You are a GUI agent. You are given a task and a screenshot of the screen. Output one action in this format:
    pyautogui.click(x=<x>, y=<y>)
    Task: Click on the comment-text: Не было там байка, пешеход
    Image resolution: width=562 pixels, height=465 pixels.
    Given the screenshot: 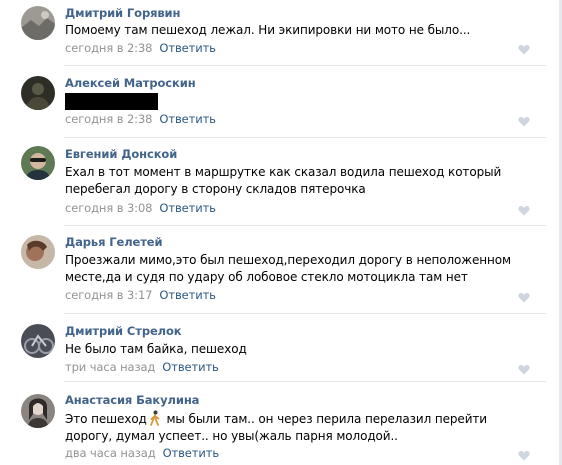 What is the action you would take?
    pyautogui.click(x=156, y=349)
    